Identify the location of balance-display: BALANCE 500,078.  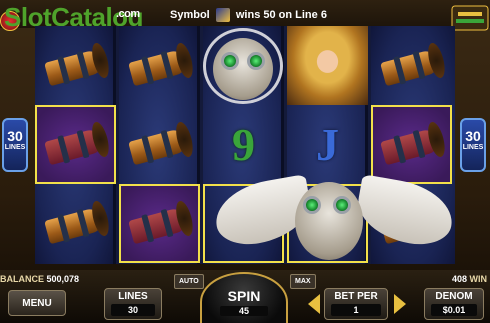
(39, 279).